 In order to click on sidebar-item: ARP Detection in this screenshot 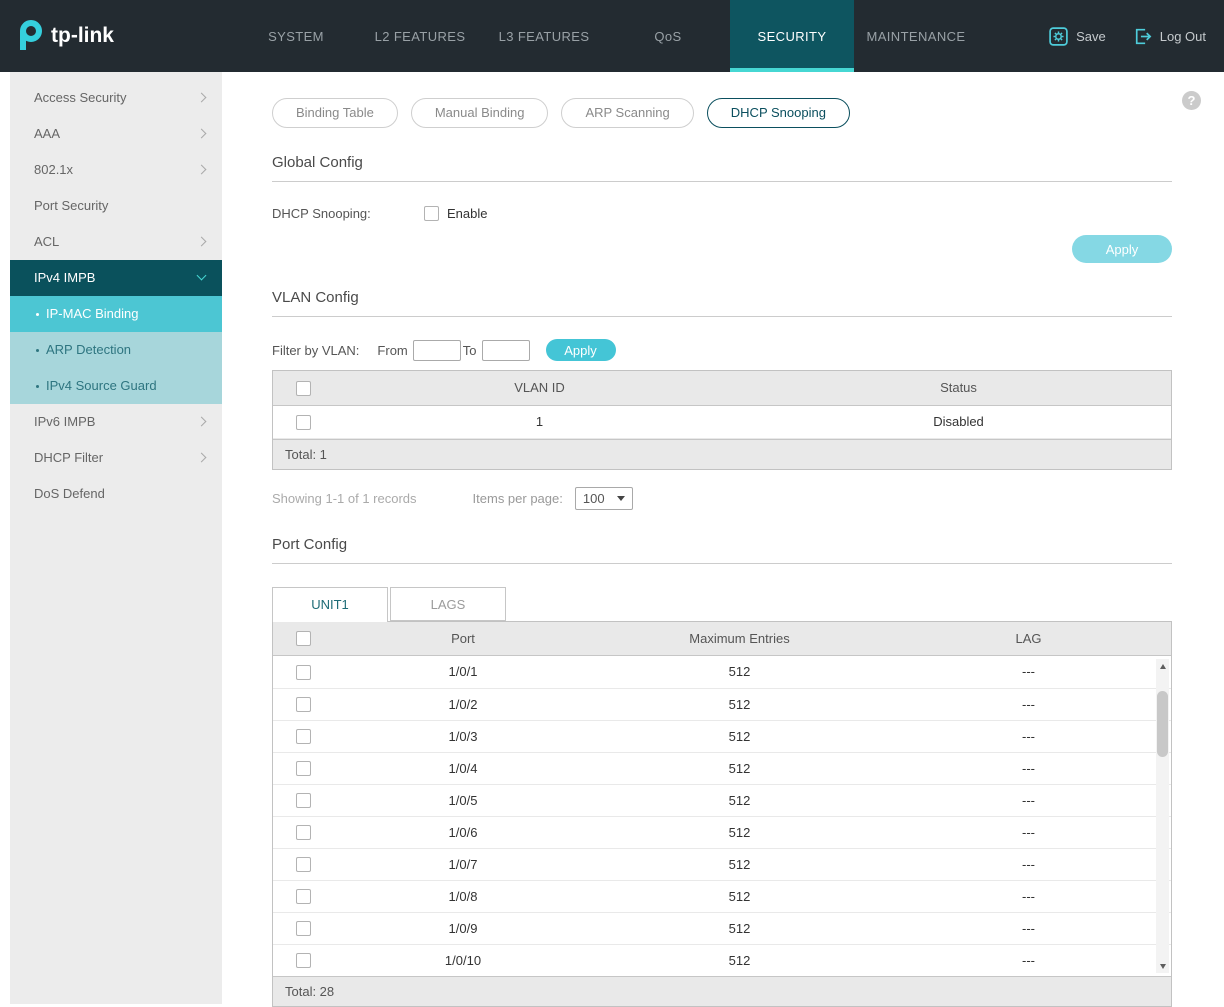, I will do `click(116, 350)`.